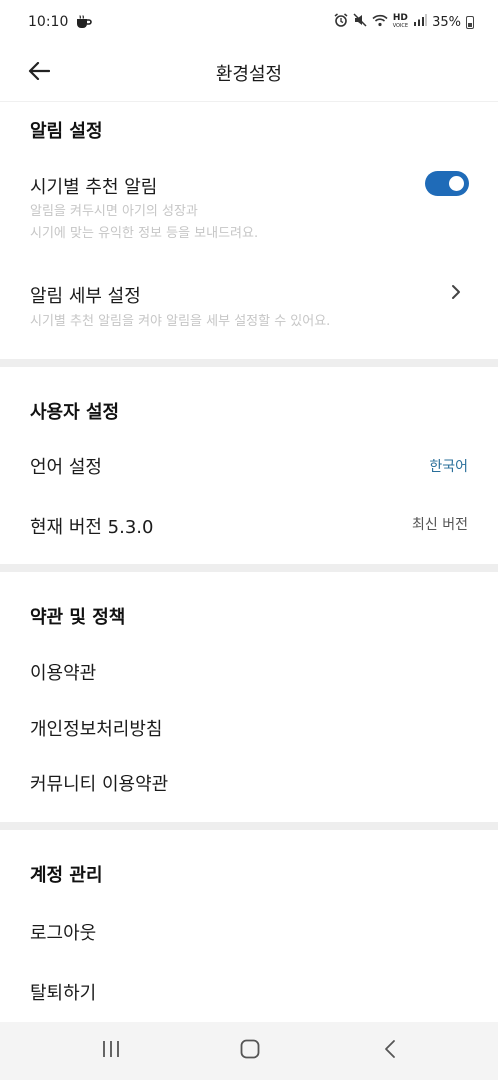 This screenshot has width=498, height=1080. I want to click on status-bar: 10:10 HD VOICE 35%, so click(249, 22).